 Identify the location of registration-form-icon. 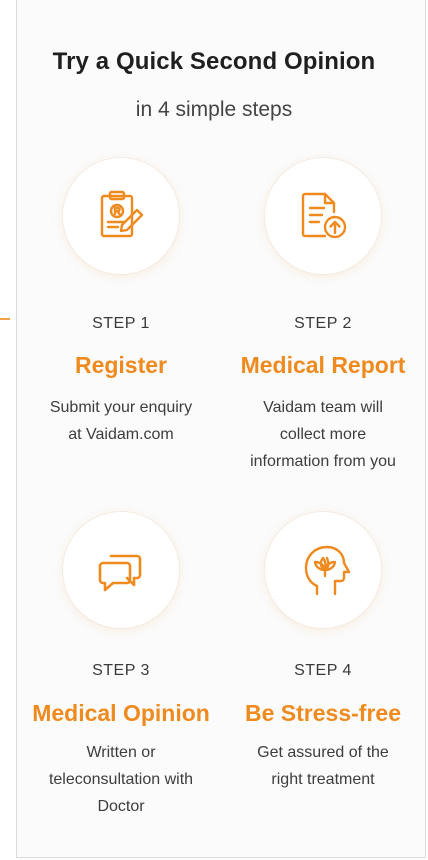
(122, 214).